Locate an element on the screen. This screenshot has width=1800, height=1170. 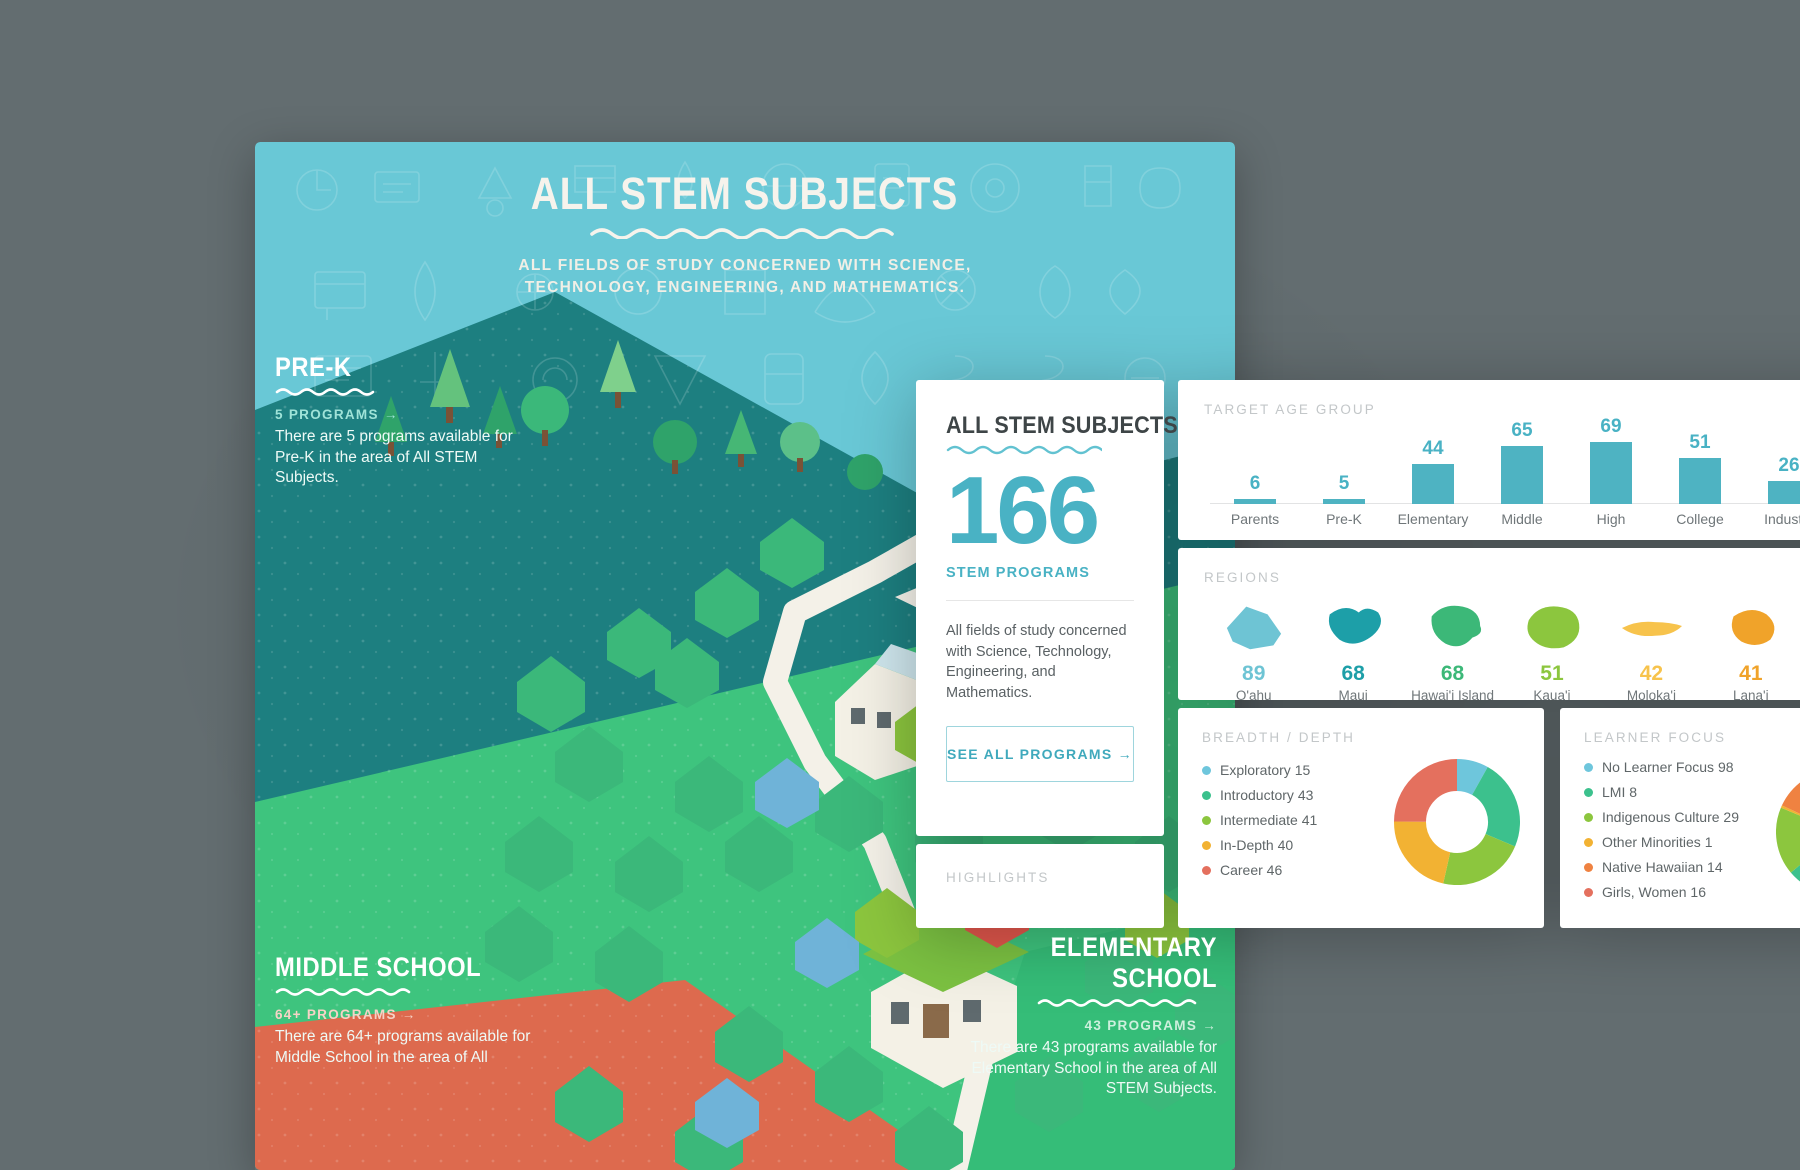
bar-category: Middle is located at coordinates (1522, 519).